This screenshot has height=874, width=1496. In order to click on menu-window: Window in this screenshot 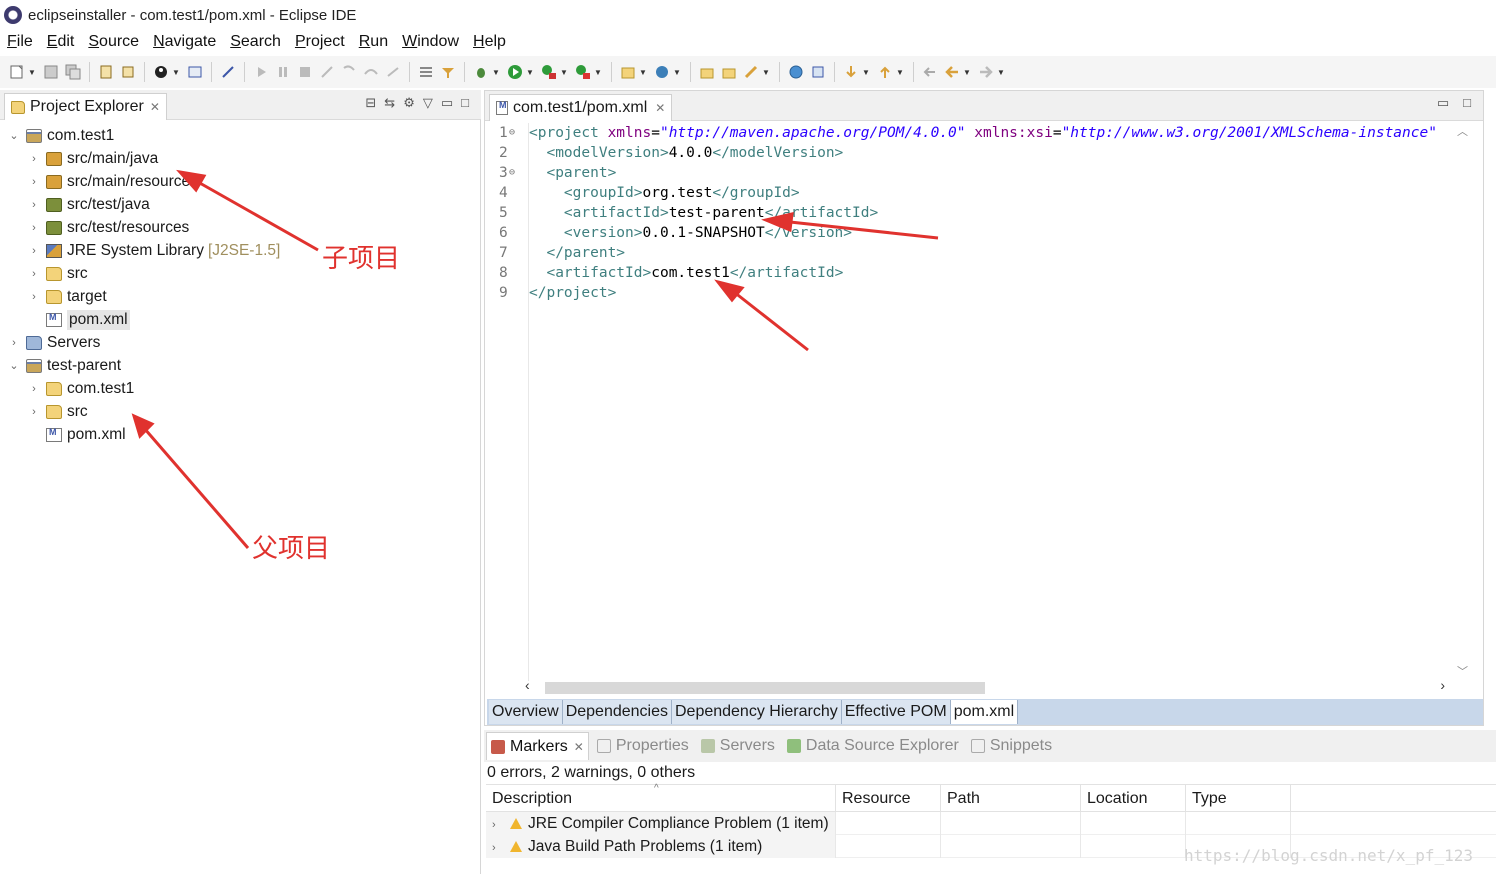, I will do `click(430, 42)`.